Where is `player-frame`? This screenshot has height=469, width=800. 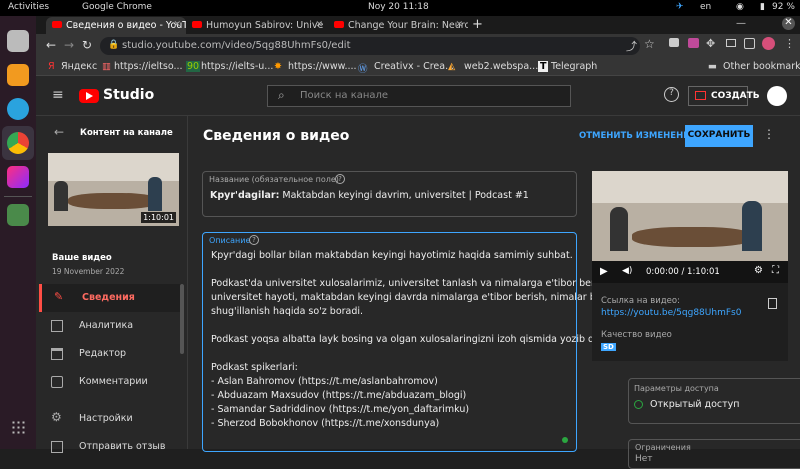 player-frame is located at coordinates (690, 216).